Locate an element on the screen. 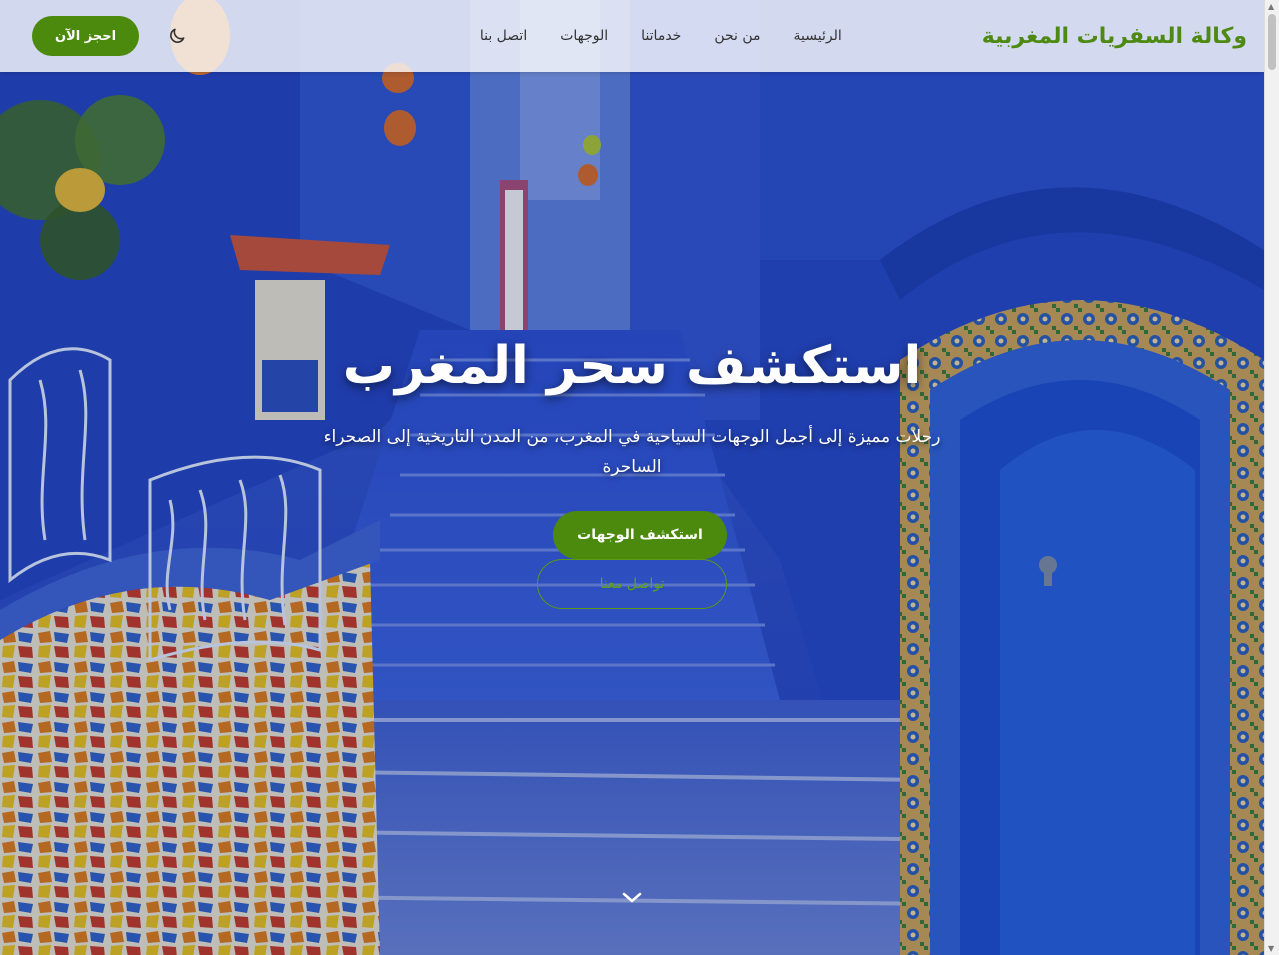  scrollbar-thumb is located at coordinates (1272, 42).